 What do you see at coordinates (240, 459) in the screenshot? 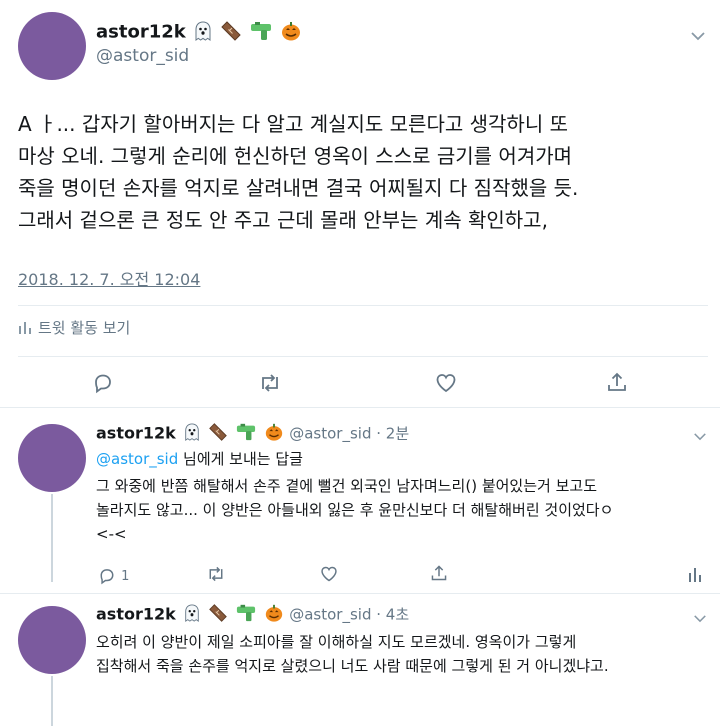
I see `reply-to-suffix: 님에게 보내는 답글` at bounding box center [240, 459].